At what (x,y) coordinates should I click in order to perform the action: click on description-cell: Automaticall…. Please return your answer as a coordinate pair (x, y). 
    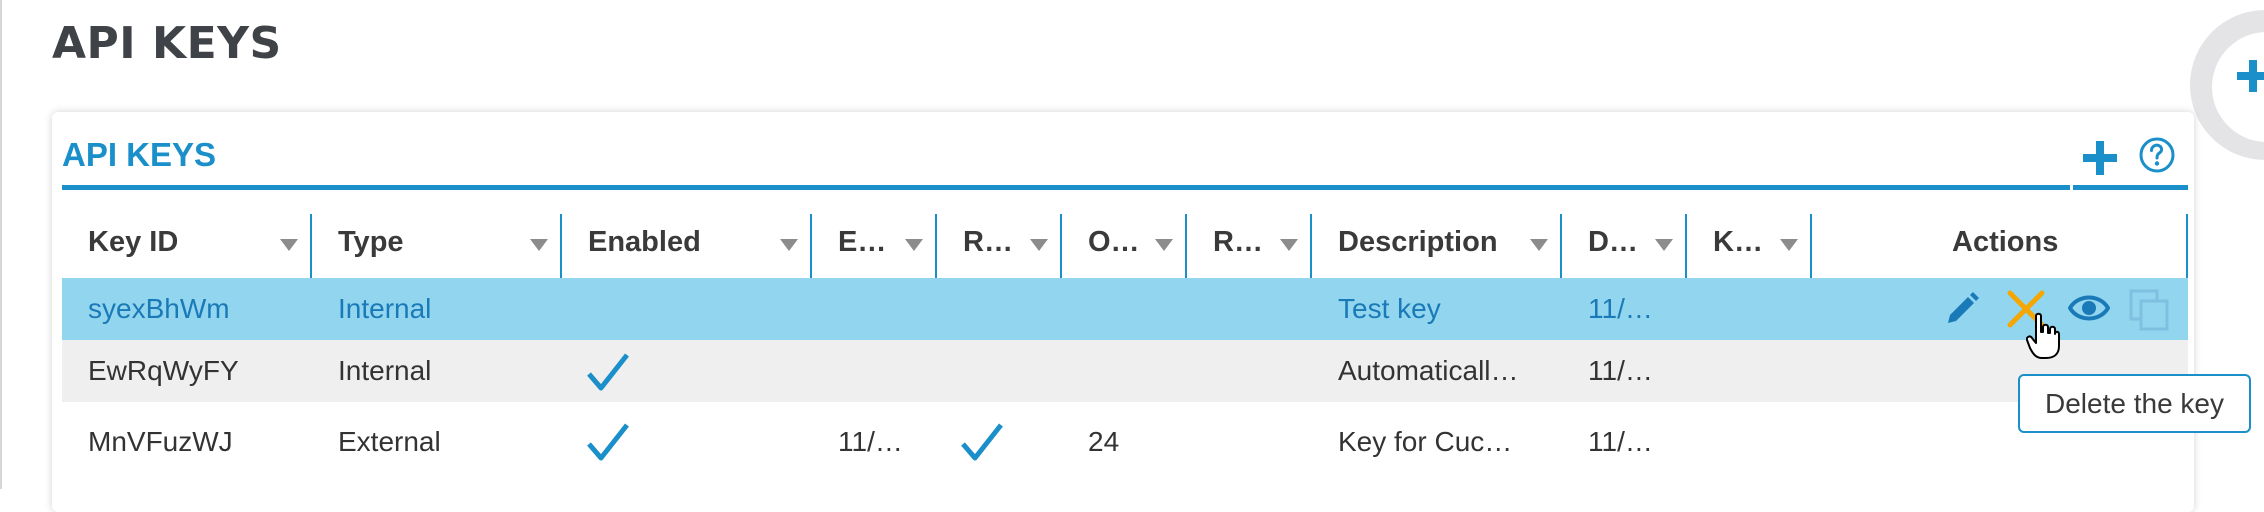
    Looking at the image, I should click on (1428, 370).